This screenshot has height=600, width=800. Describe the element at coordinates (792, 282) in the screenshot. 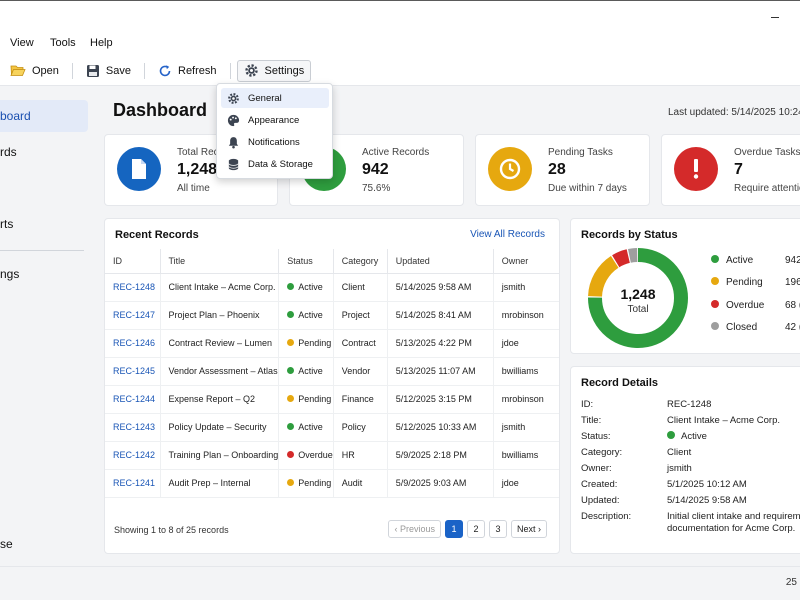

I see `legend-value: 196` at that location.